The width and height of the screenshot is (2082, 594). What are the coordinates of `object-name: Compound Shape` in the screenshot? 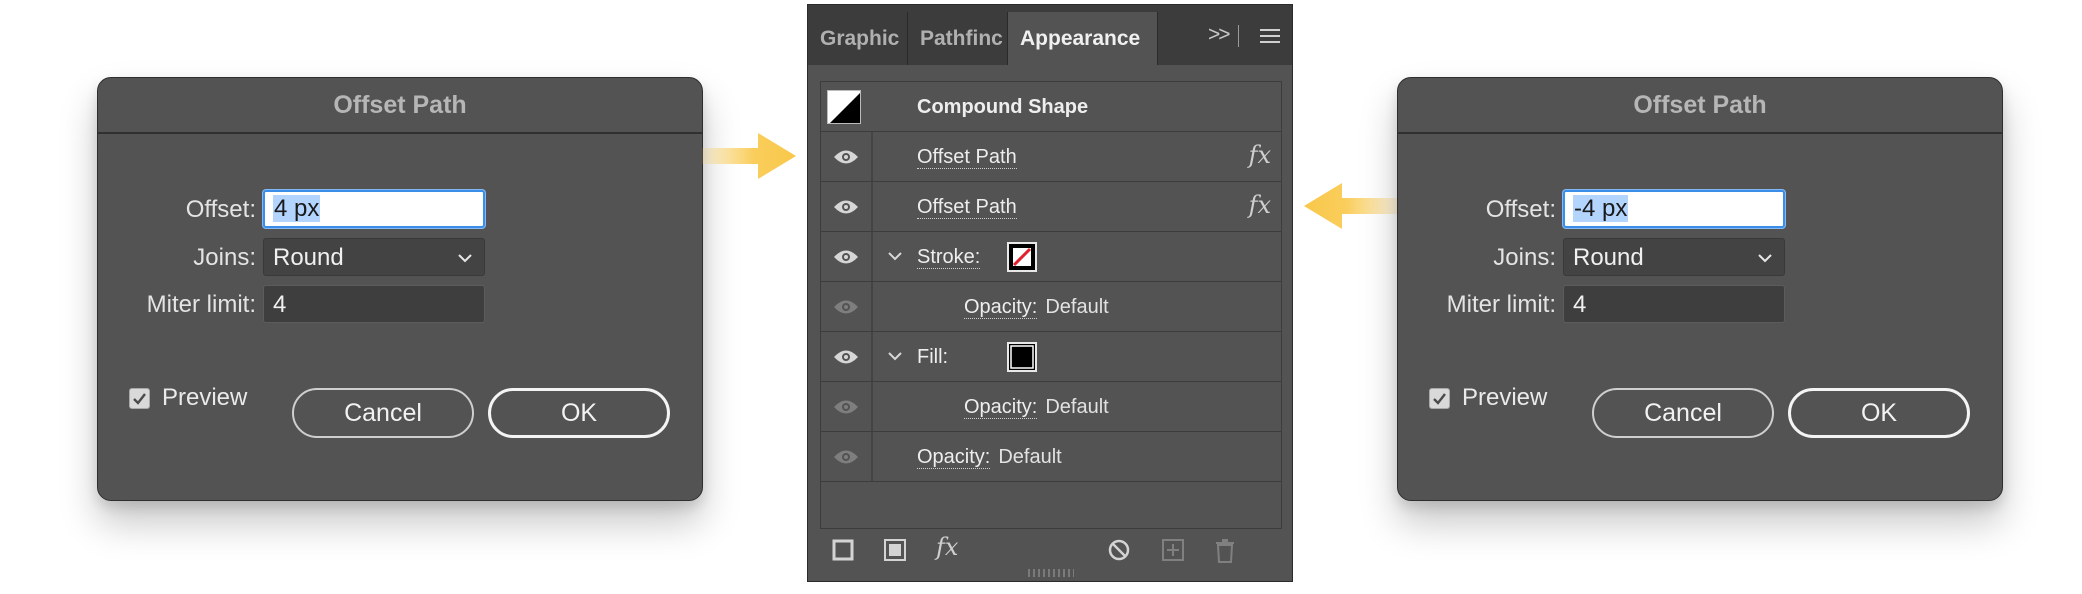 It's located at (1003, 107).